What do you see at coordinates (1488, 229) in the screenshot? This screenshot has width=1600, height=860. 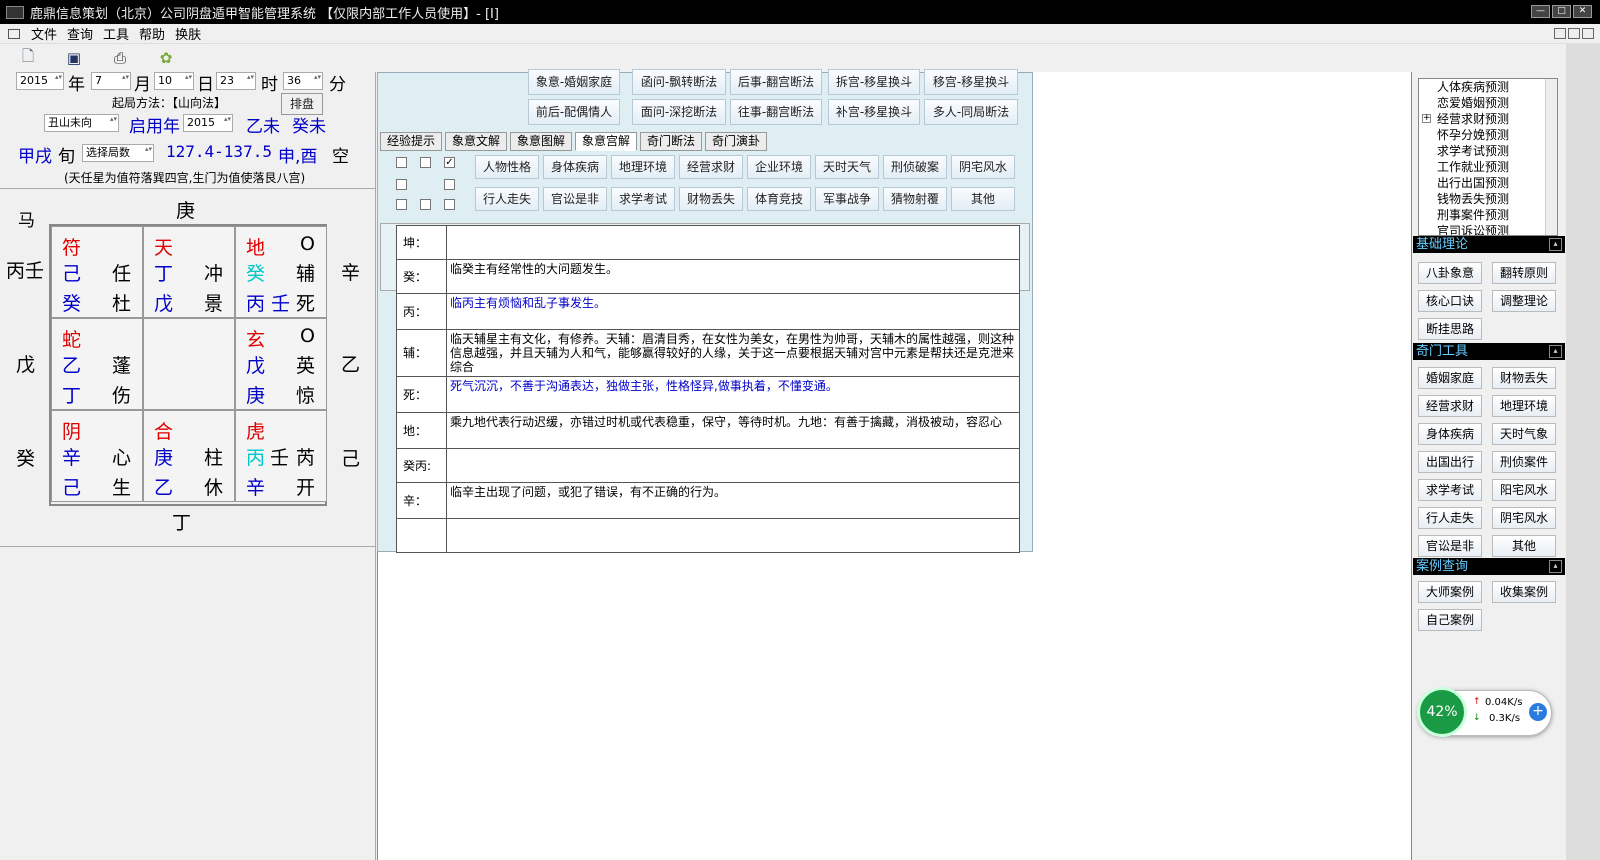 I see `tree-item: 官司诉讼预测` at bounding box center [1488, 229].